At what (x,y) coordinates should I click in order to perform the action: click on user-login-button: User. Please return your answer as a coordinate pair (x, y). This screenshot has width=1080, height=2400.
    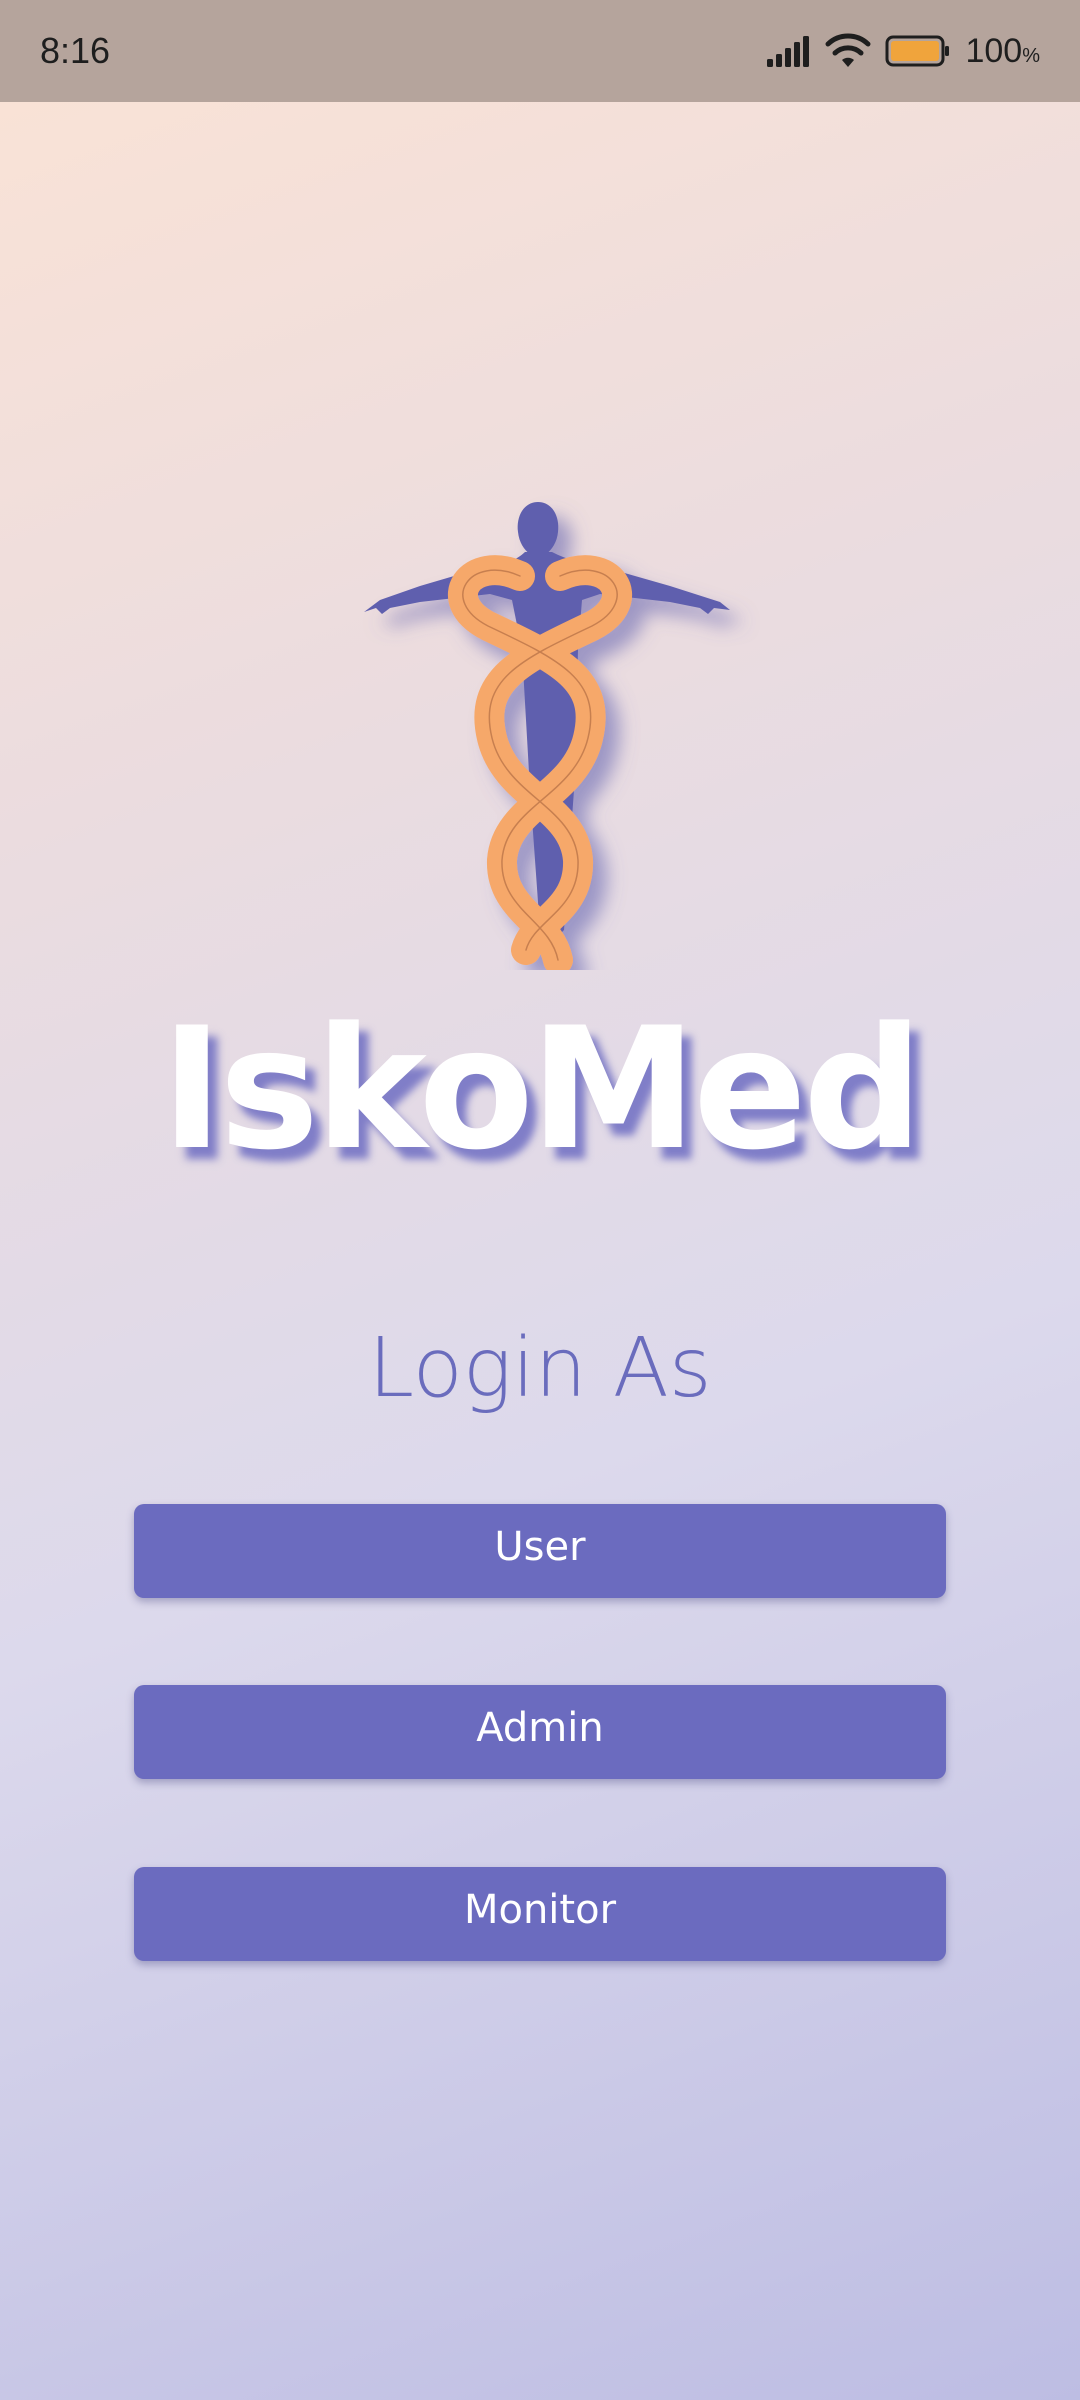
    Looking at the image, I should click on (540, 1551).